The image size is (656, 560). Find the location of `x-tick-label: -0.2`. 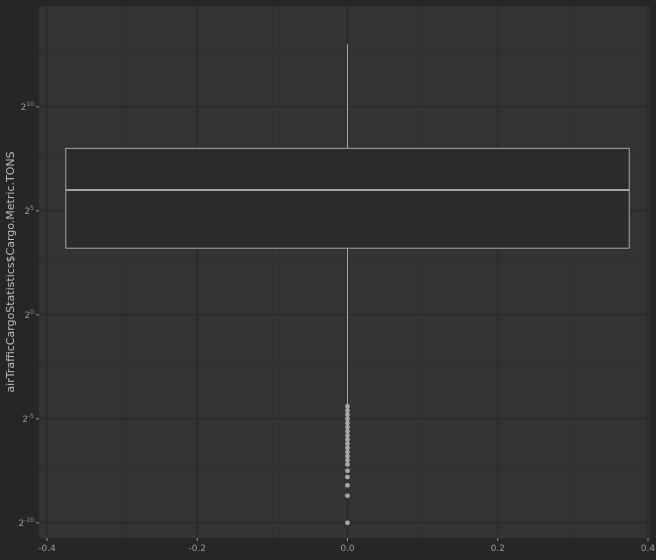

x-tick-label: -0.2 is located at coordinates (197, 549).